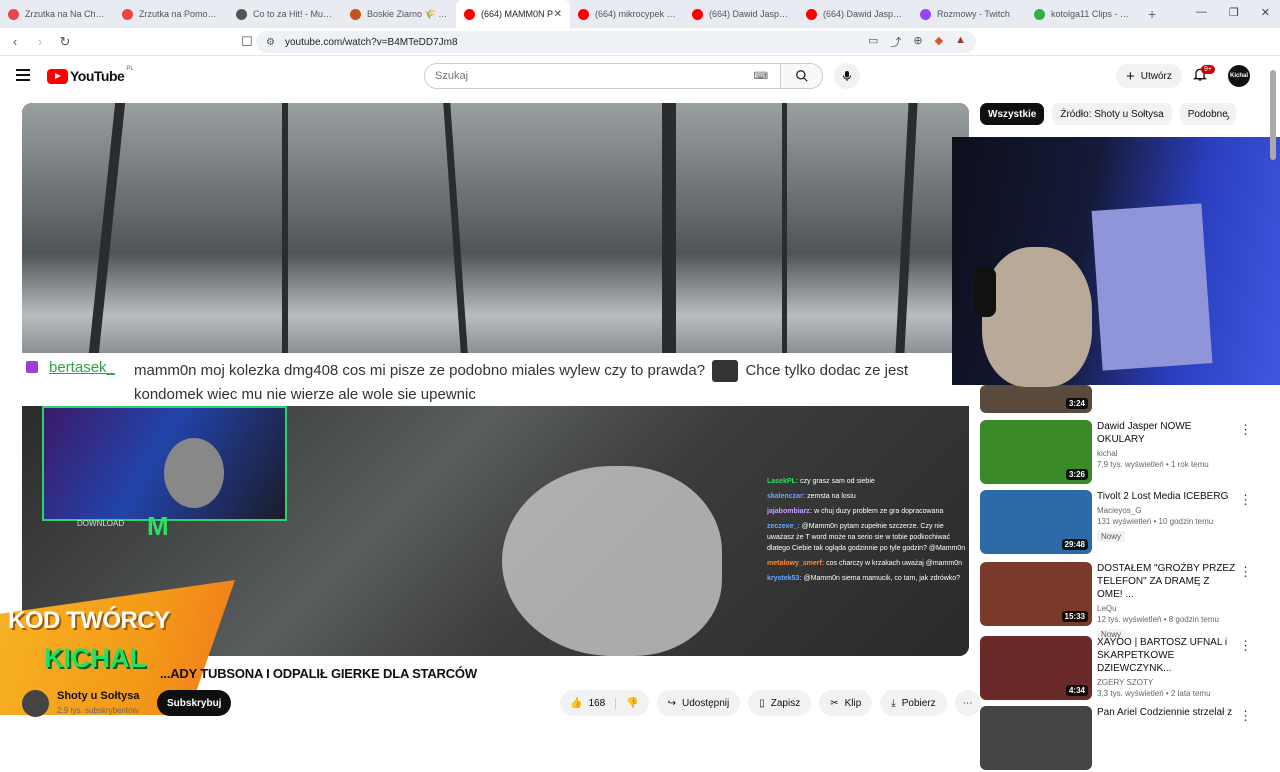 This screenshot has height=772, width=1280. Describe the element at coordinates (967, 703) in the screenshot. I see `more-actions-button: ⋯` at that location.